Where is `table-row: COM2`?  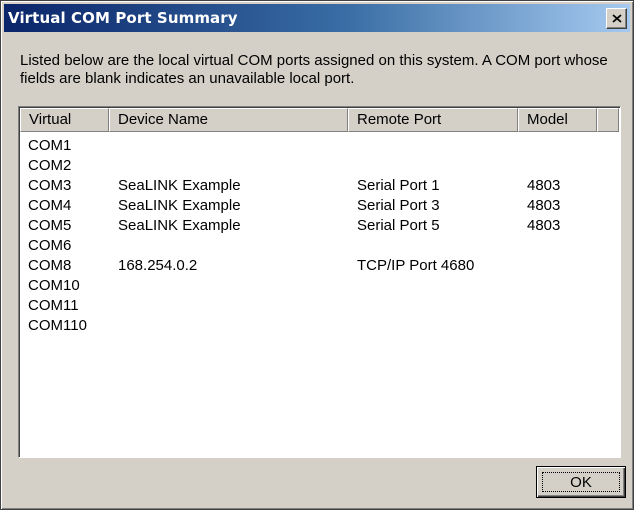
table-row: COM2 is located at coordinates (320, 166).